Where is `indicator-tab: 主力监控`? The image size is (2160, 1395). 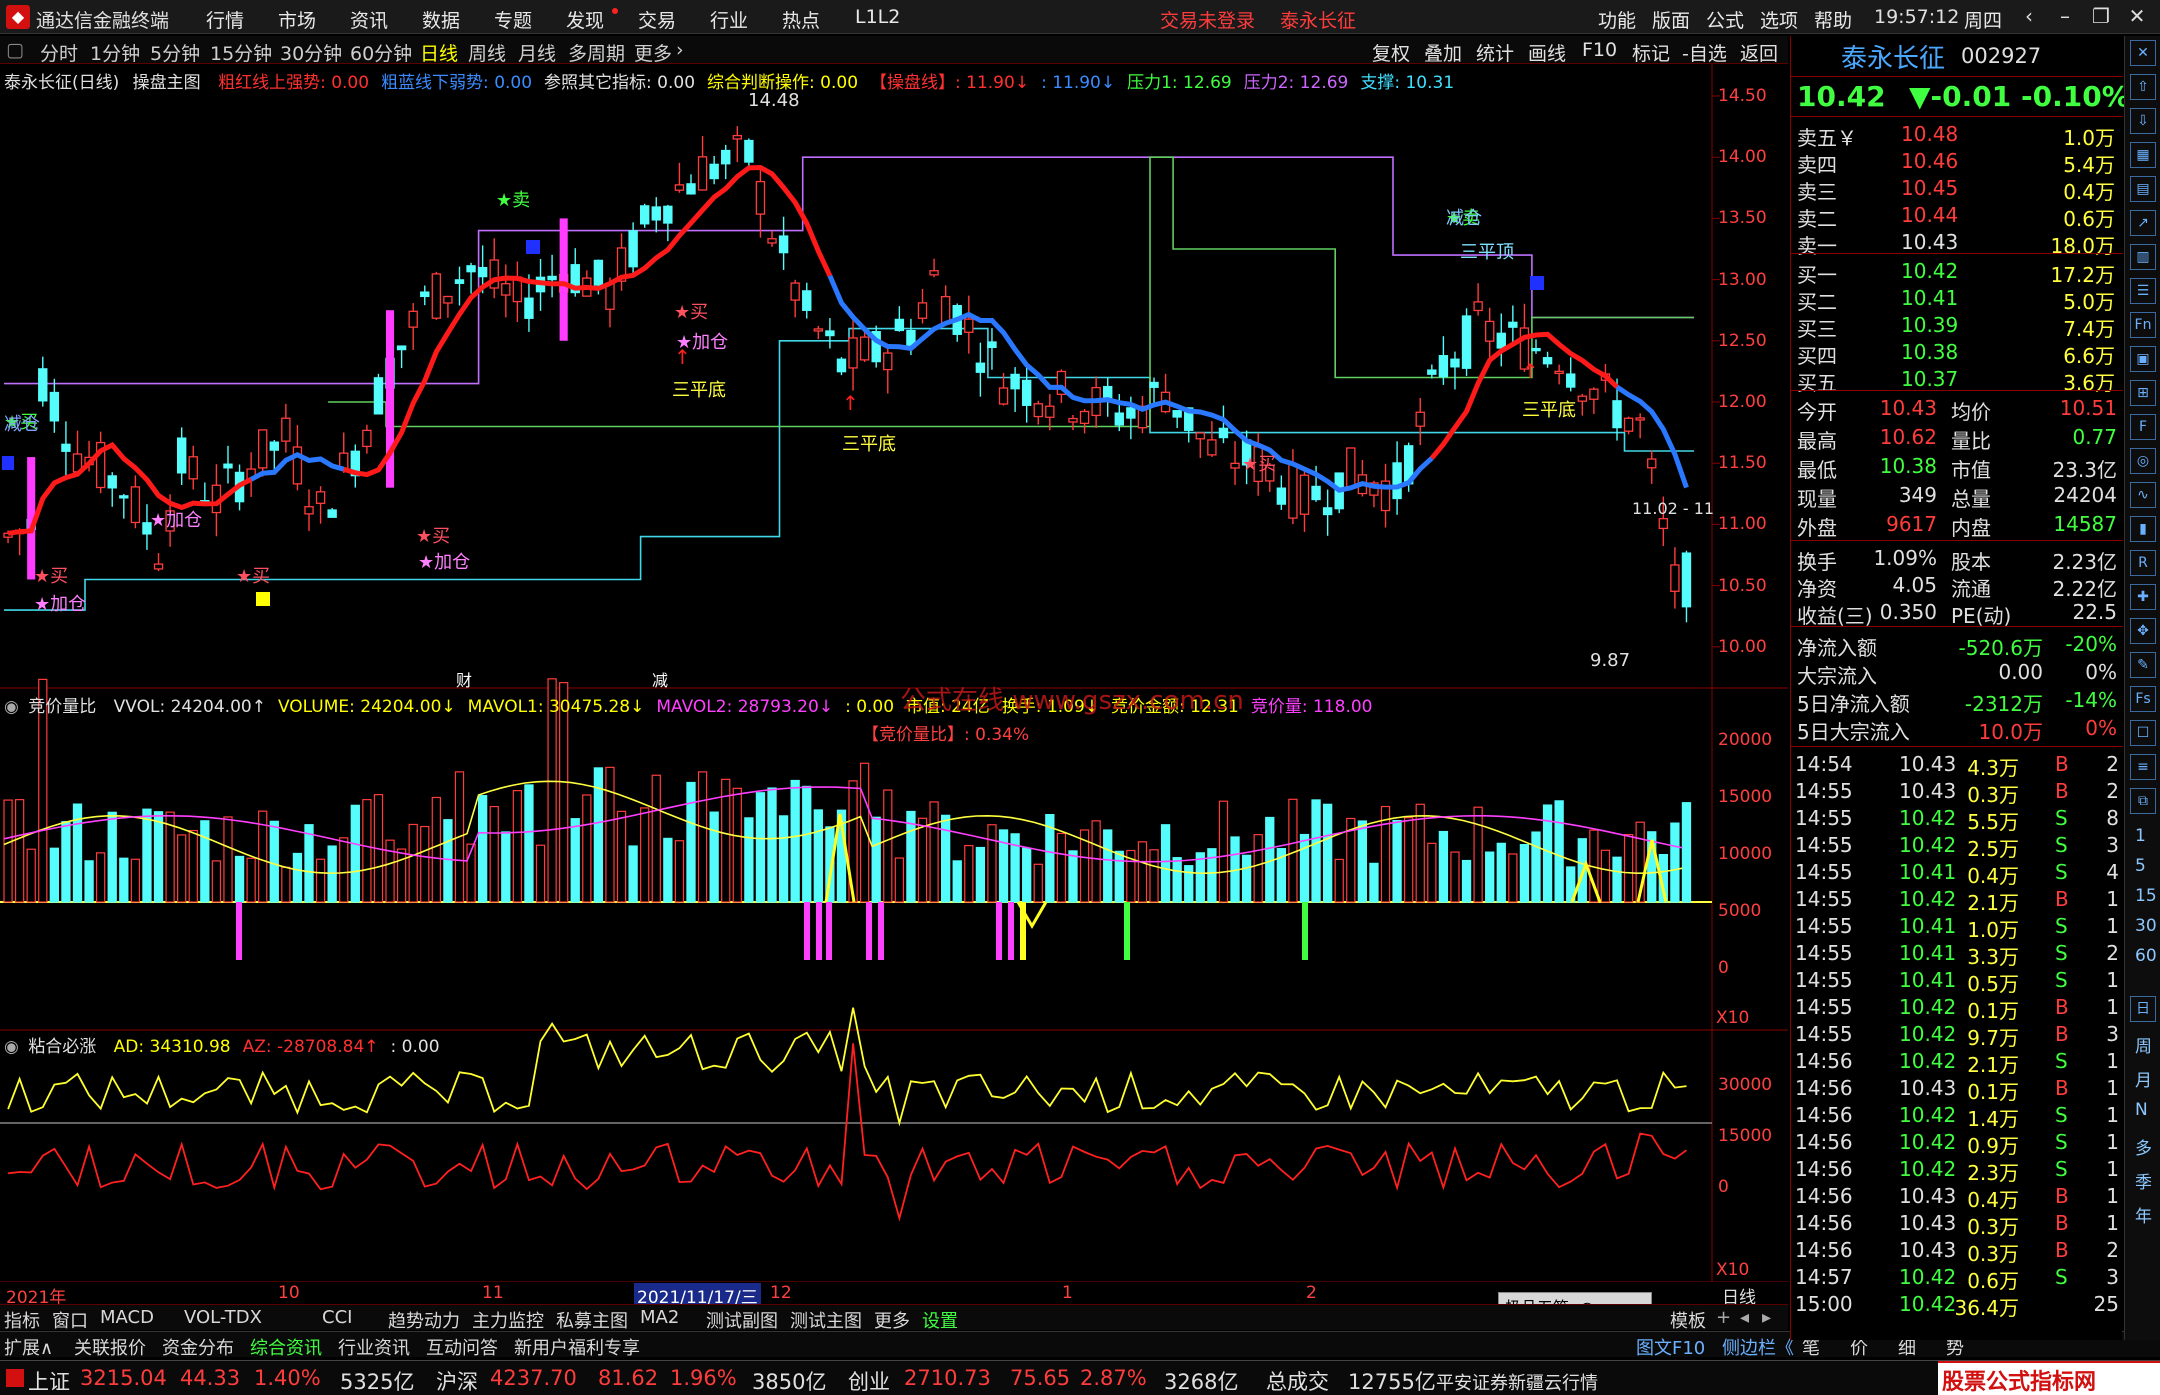
indicator-tab: 主力监控 is located at coordinates (508, 1320).